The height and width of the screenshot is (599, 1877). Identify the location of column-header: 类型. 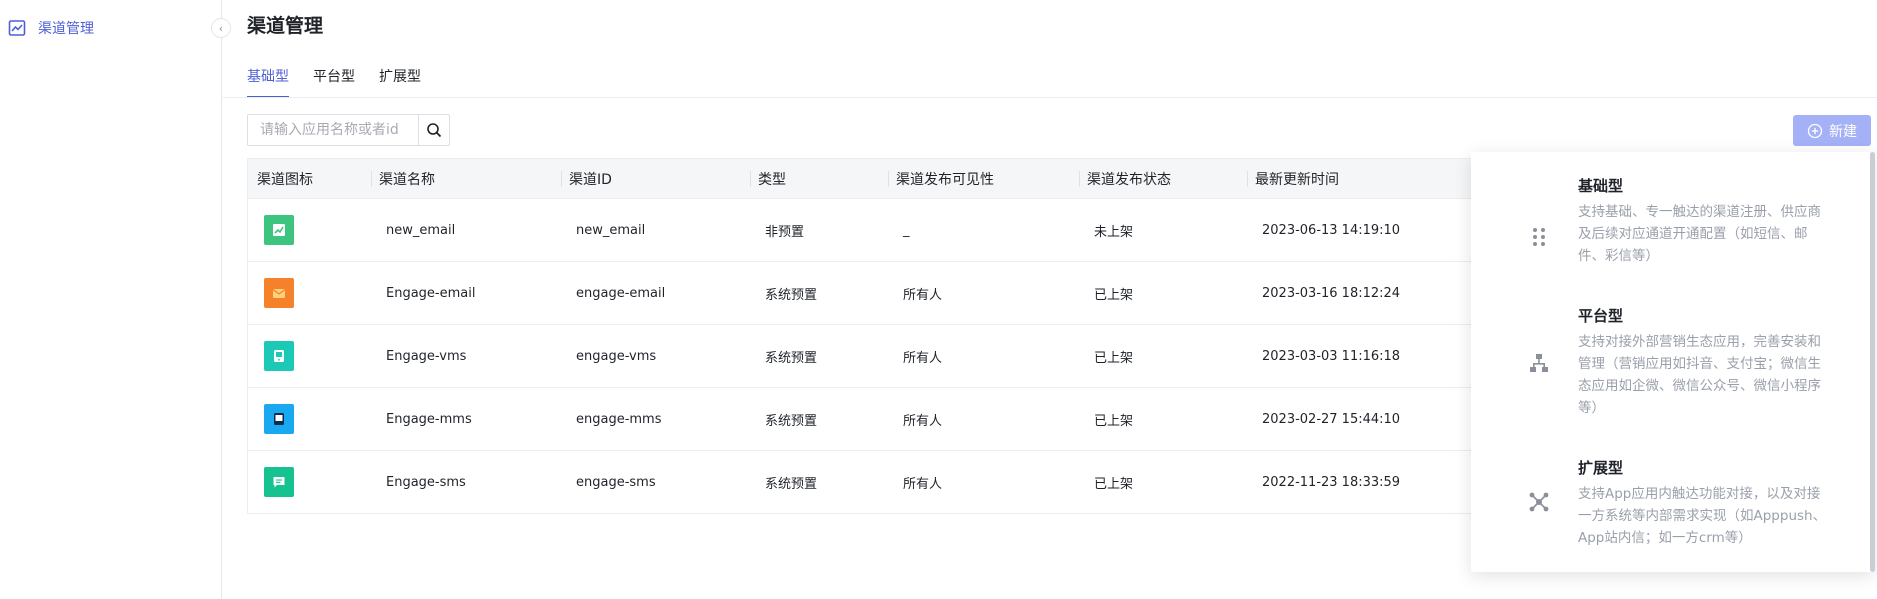
(768, 178).